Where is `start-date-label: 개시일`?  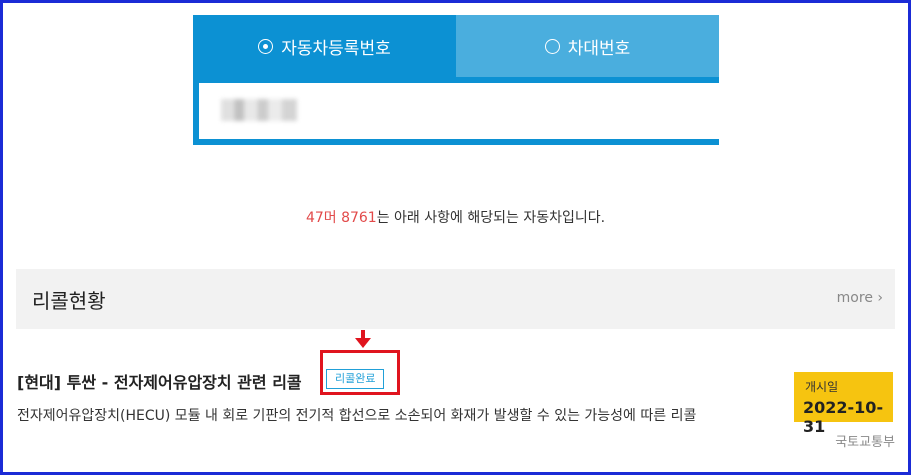 start-date-label: 개시일 is located at coordinates (822, 387).